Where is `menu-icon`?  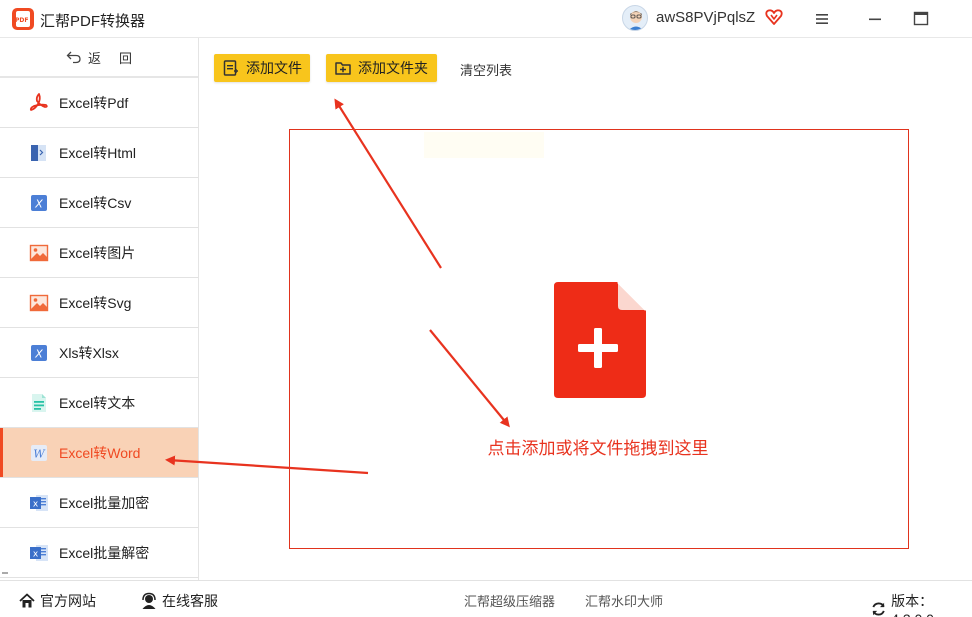
menu-icon is located at coordinates (822, 19).